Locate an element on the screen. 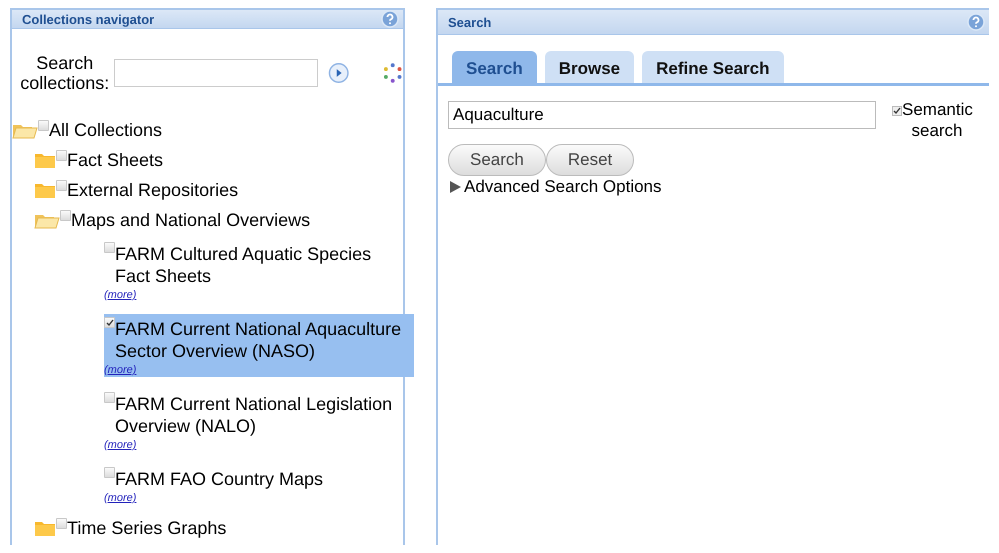 This screenshot has width=999, height=553. tree-item: Fact Sheets is located at coordinates (115, 160).